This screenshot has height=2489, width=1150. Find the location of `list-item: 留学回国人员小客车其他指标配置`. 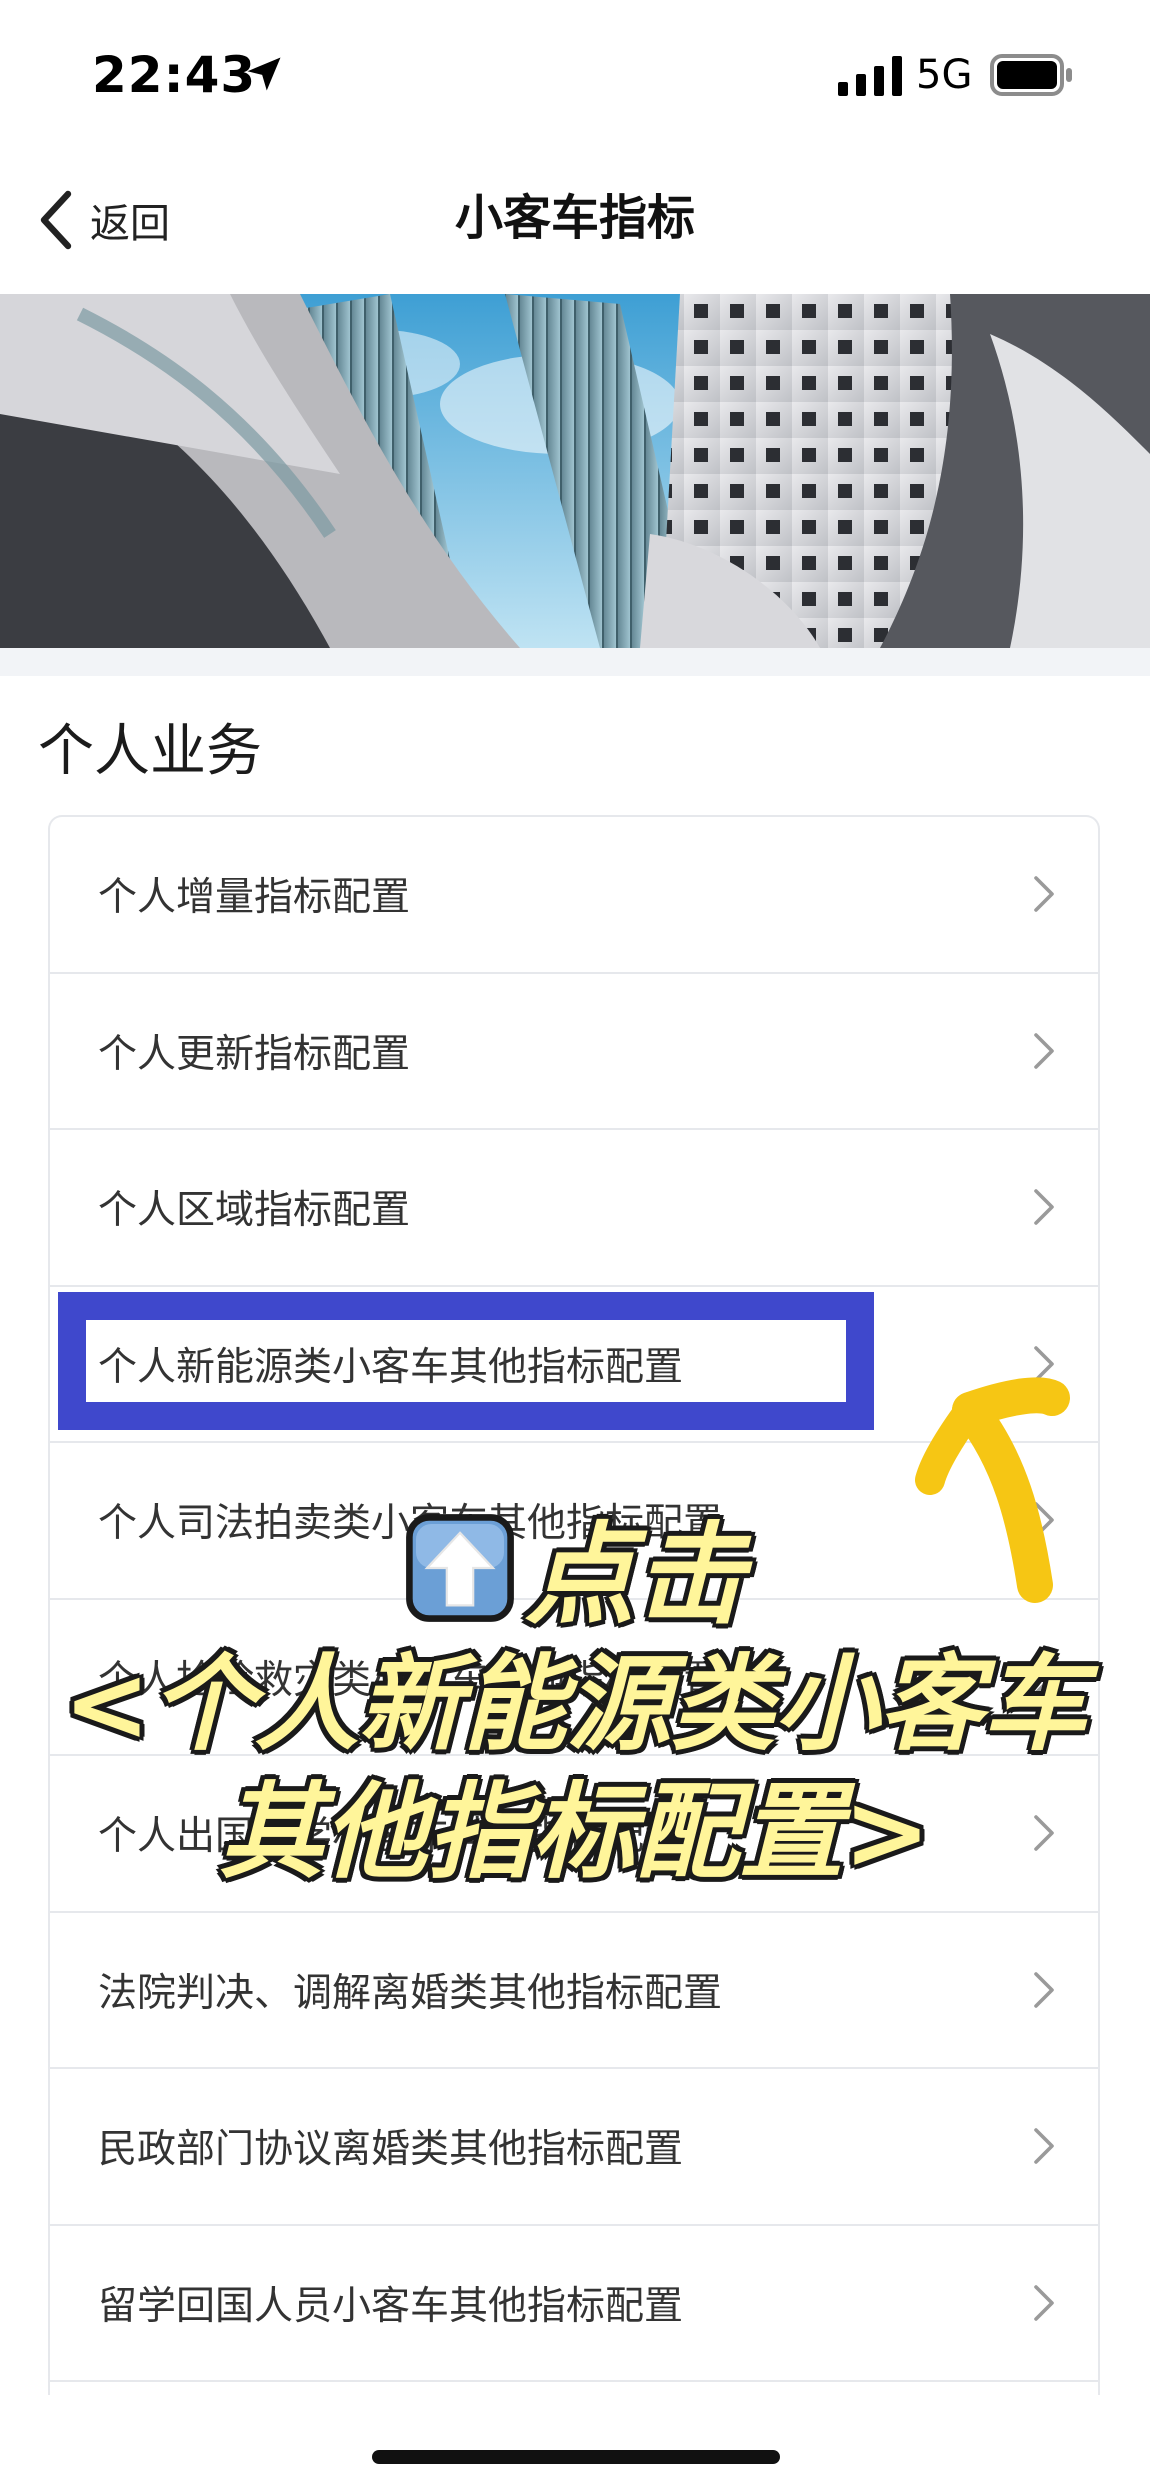

list-item: 留学回国人员小客车其他指标配置 is located at coordinates (574, 2304).